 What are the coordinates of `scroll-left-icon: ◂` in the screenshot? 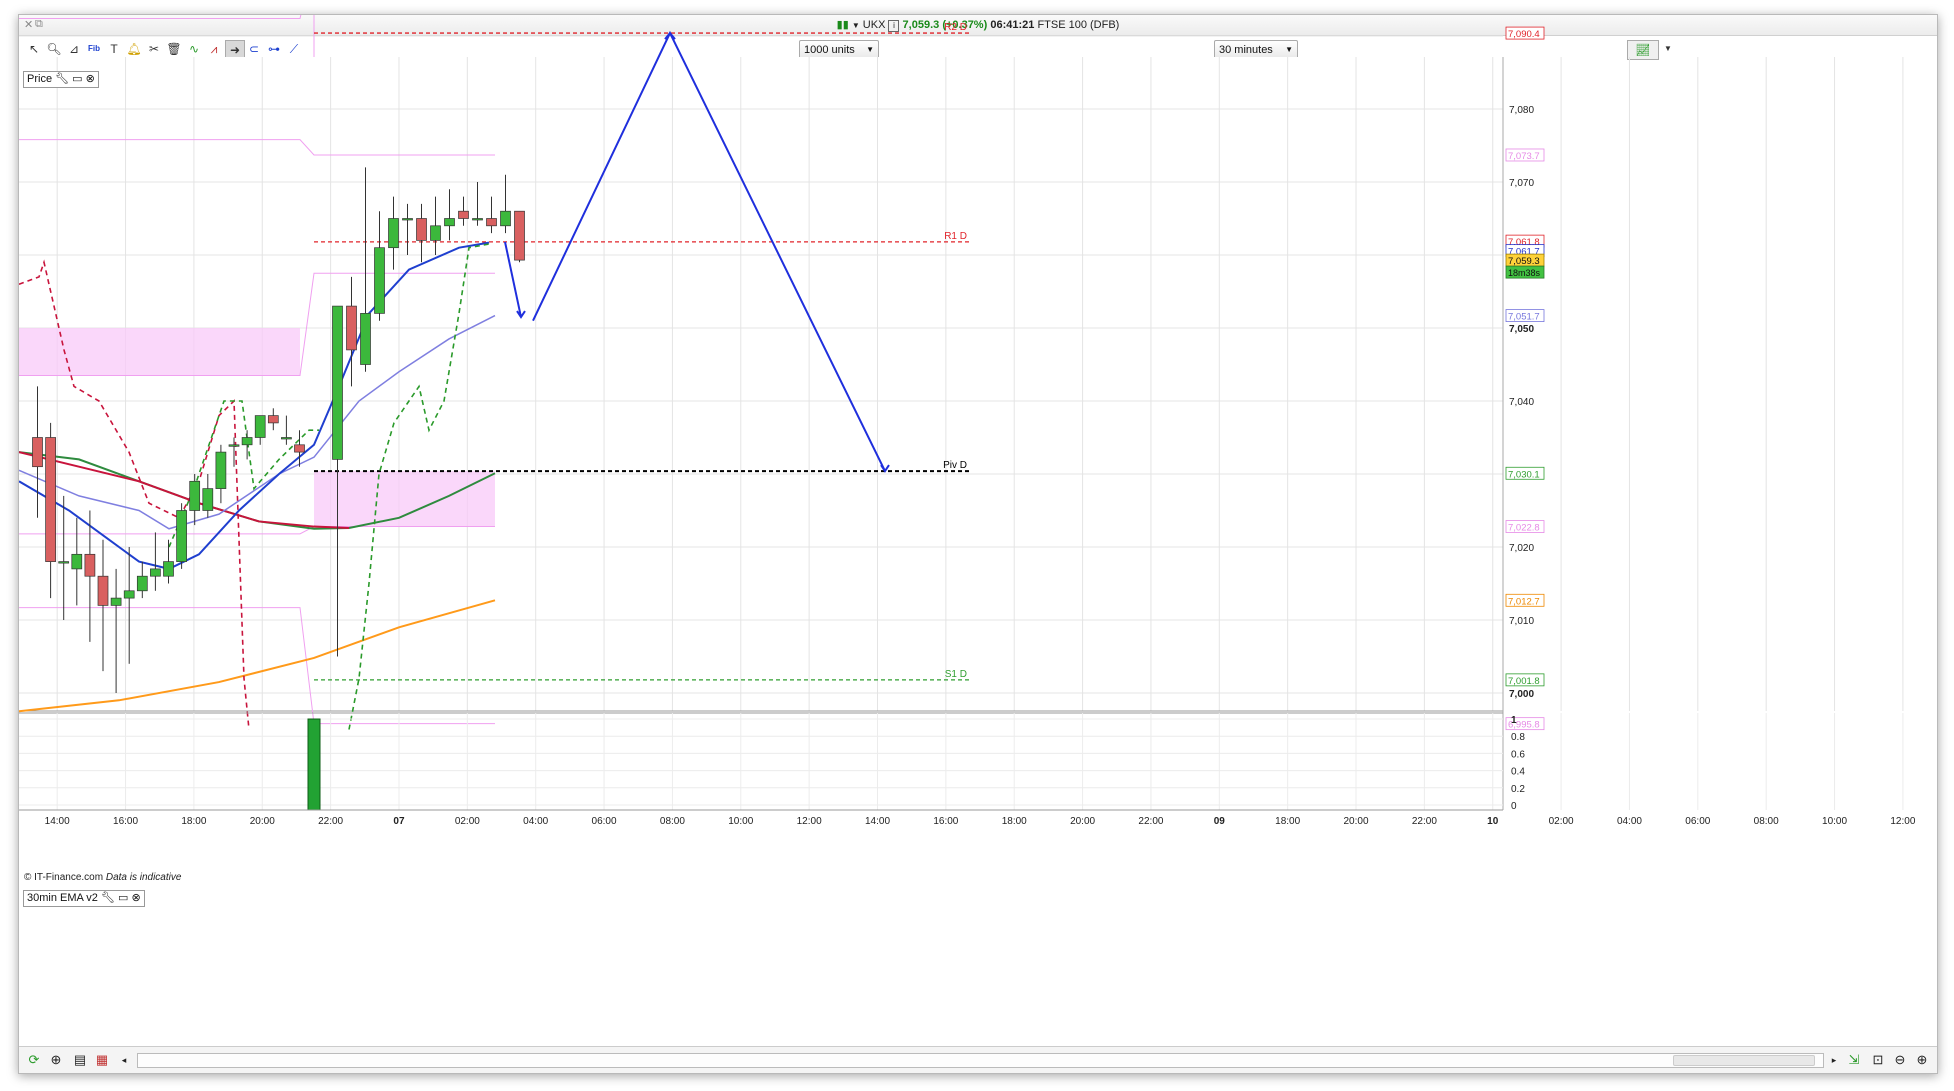 It's located at (124, 1060).